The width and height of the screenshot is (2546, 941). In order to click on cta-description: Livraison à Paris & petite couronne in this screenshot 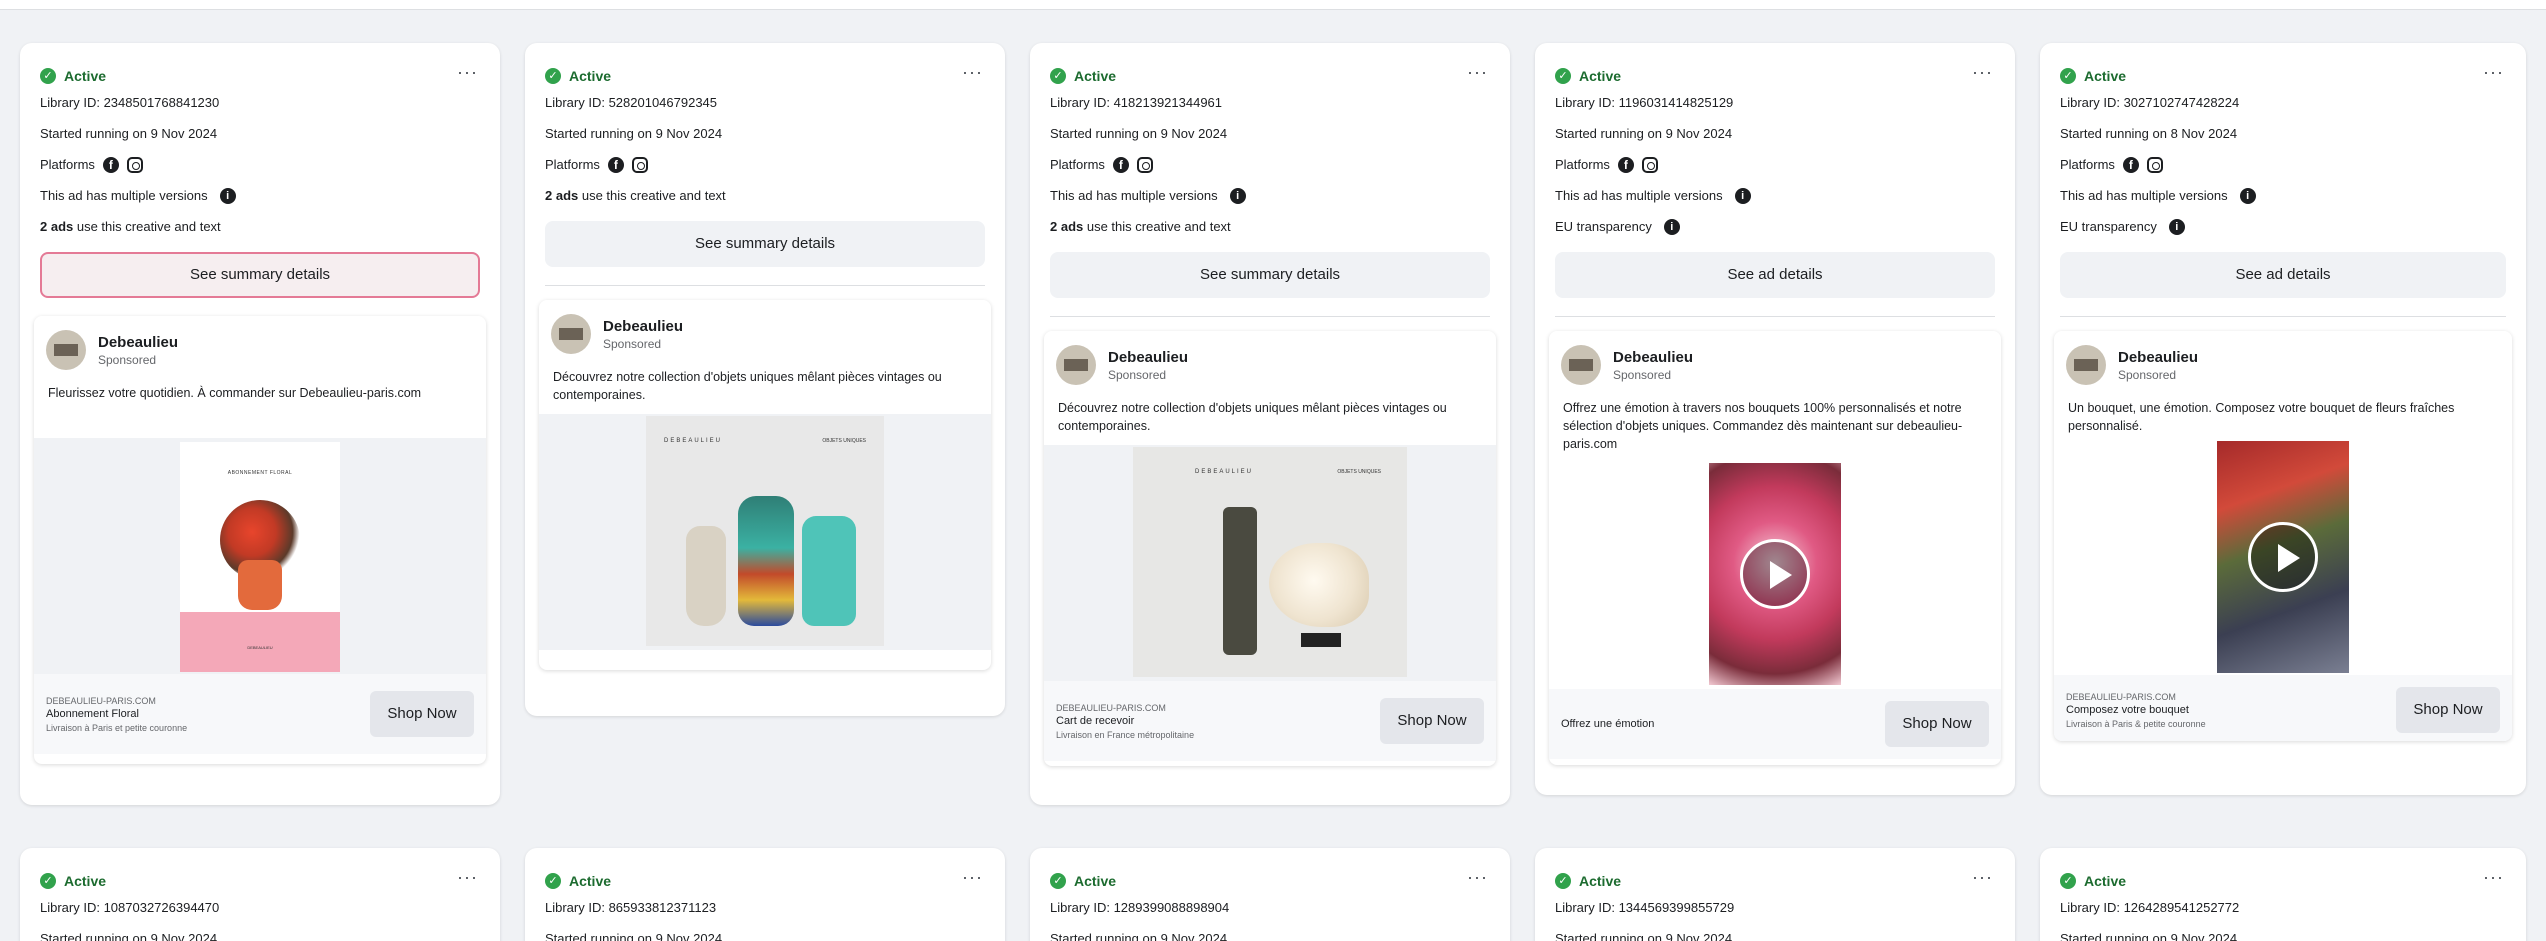, I will do `click(2136, 723)`.